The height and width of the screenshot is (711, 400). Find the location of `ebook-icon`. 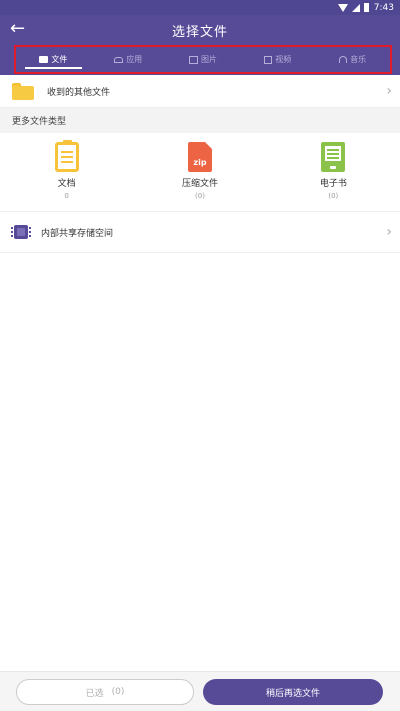

ebook-icon is located at coordinates (333, 157).